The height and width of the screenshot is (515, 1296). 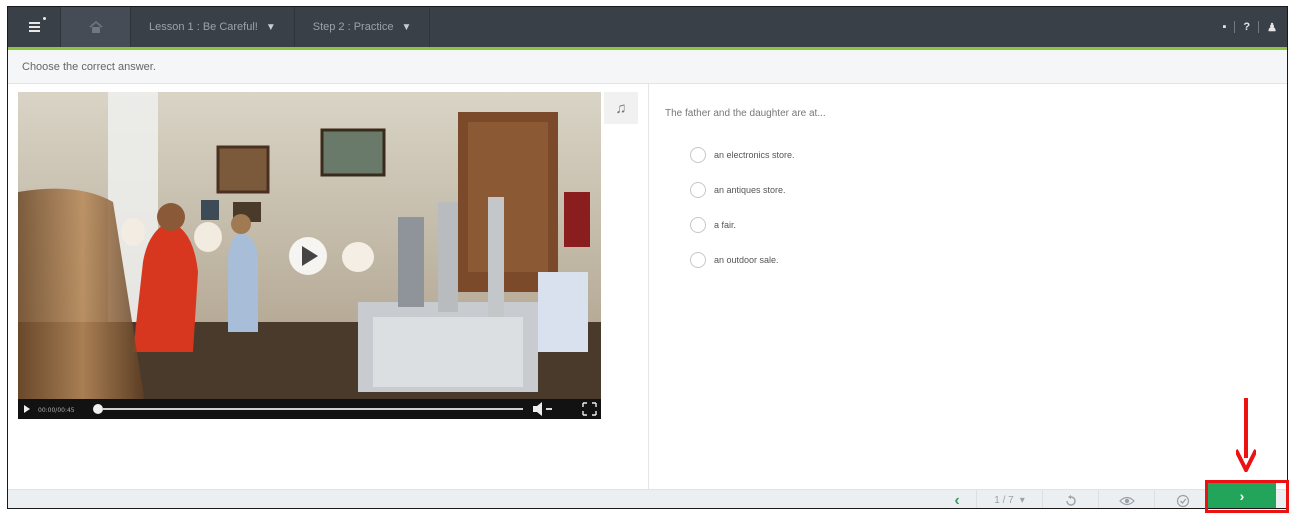 I want to click on lesson-label: Lesson 1 : Be Careful!, so click(x=203, y=27).